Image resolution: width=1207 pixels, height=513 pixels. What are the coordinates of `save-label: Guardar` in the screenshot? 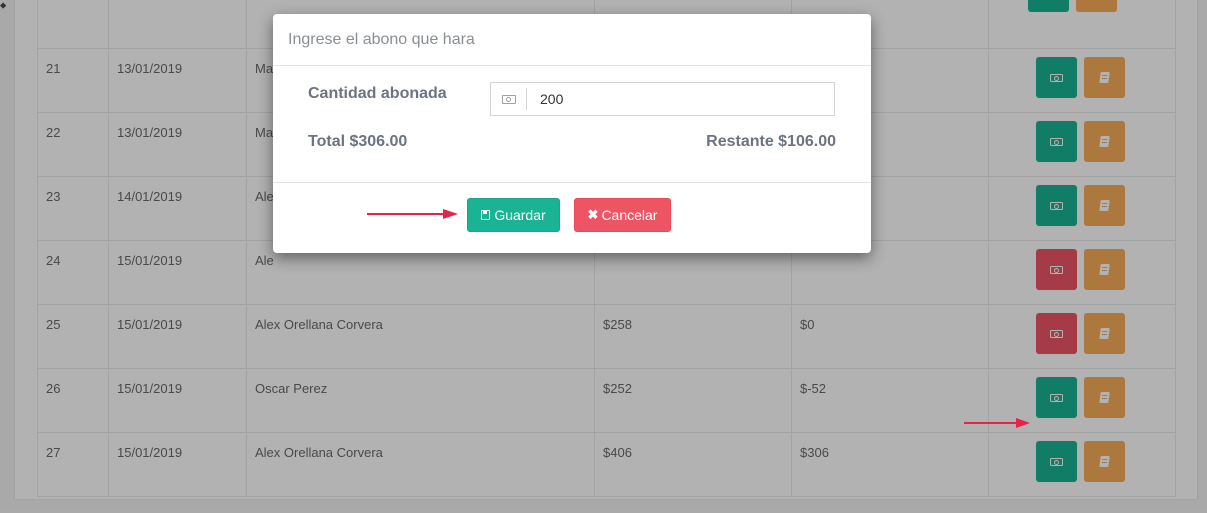 It's located at (520, 215).